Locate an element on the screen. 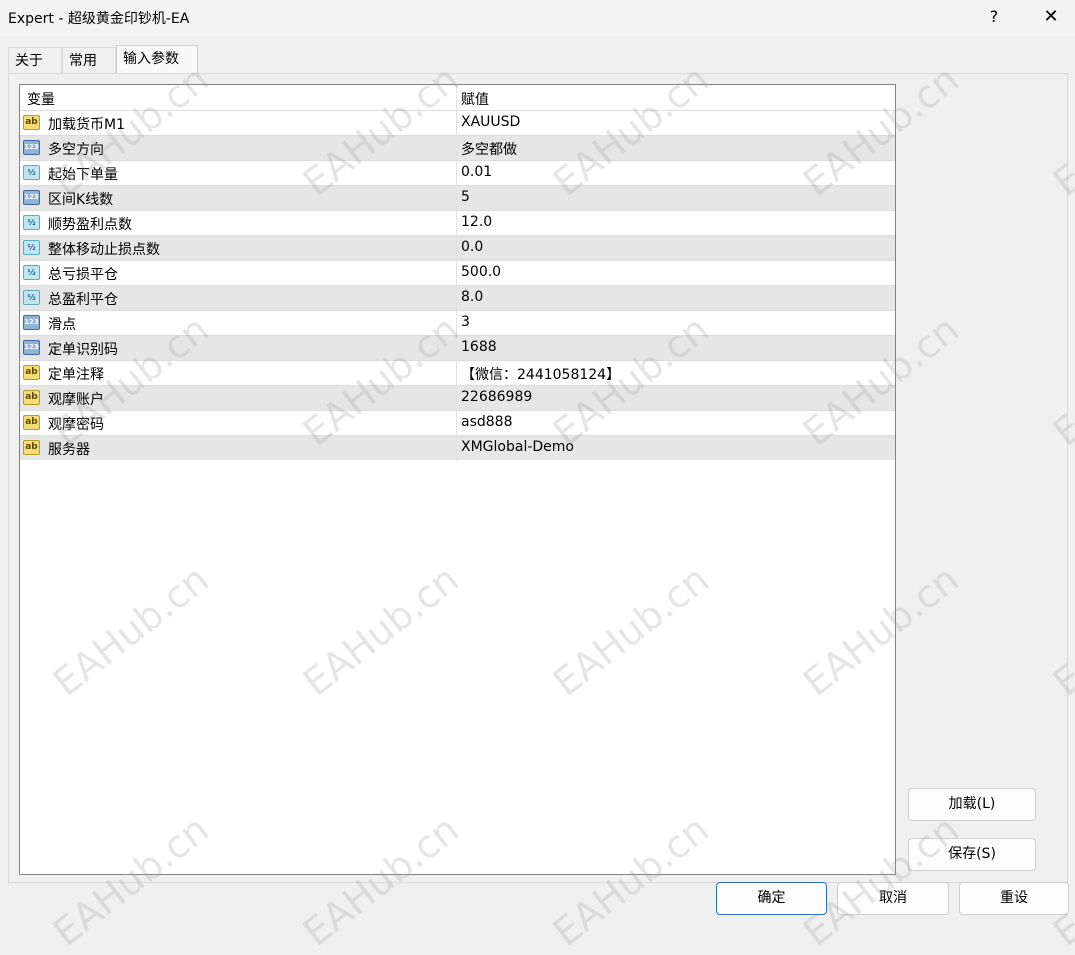 The width and height of the screenshot is (1075, 955). parameter-value: 12.0 is located at coordinates (476, 222).